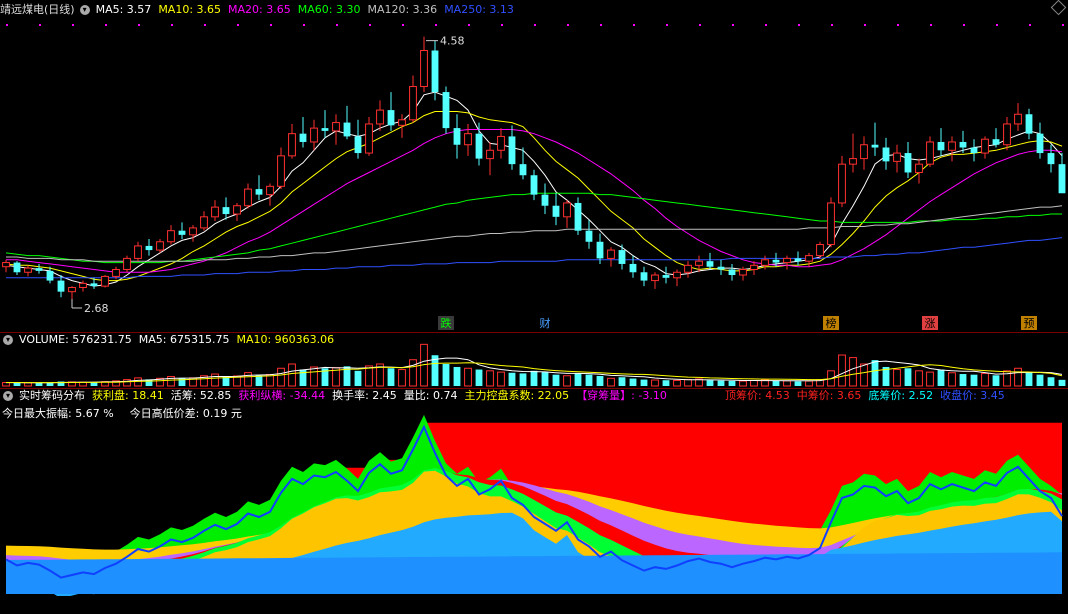 This screenshot has height=614, width=1068. Describe the element at coordinates (128, 395) in the screenshot. I see `chip-legend-item-1: 获利盘: 18.41` at that location.